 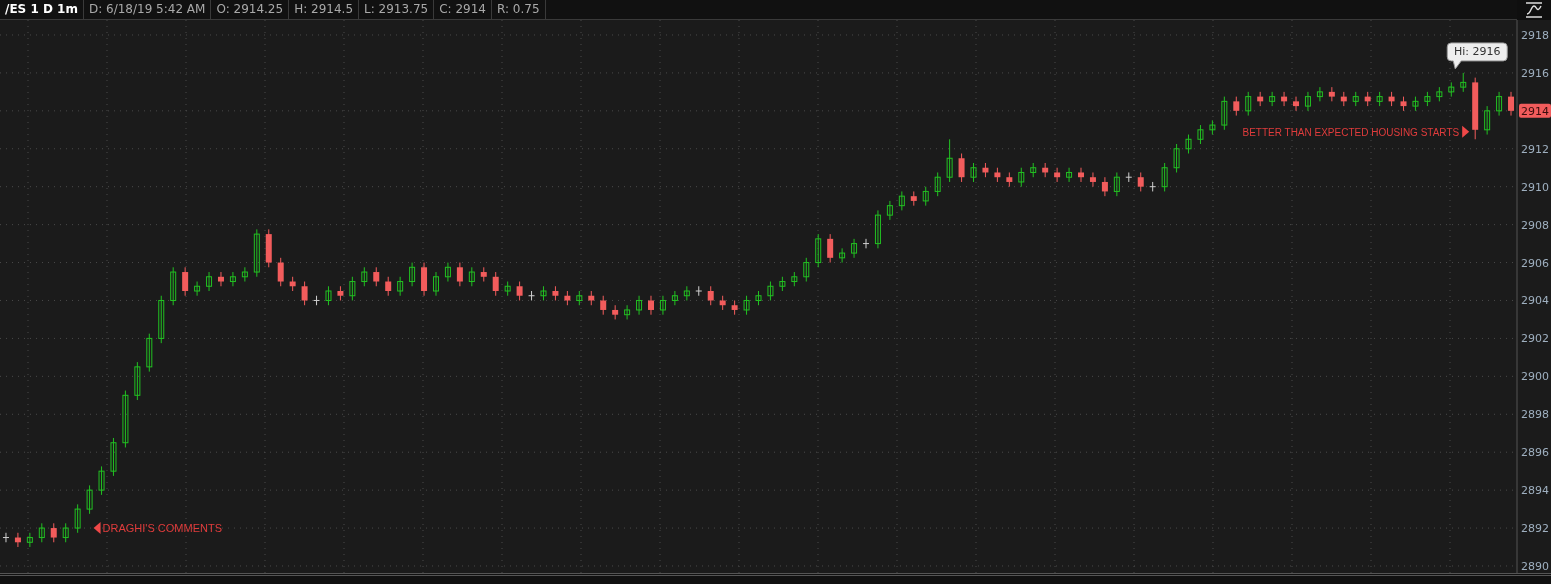 What do you see at coordinates (1535, 73) in the screenshot?
I see `axis-label: 2916` at bounding box center [1535, 73].